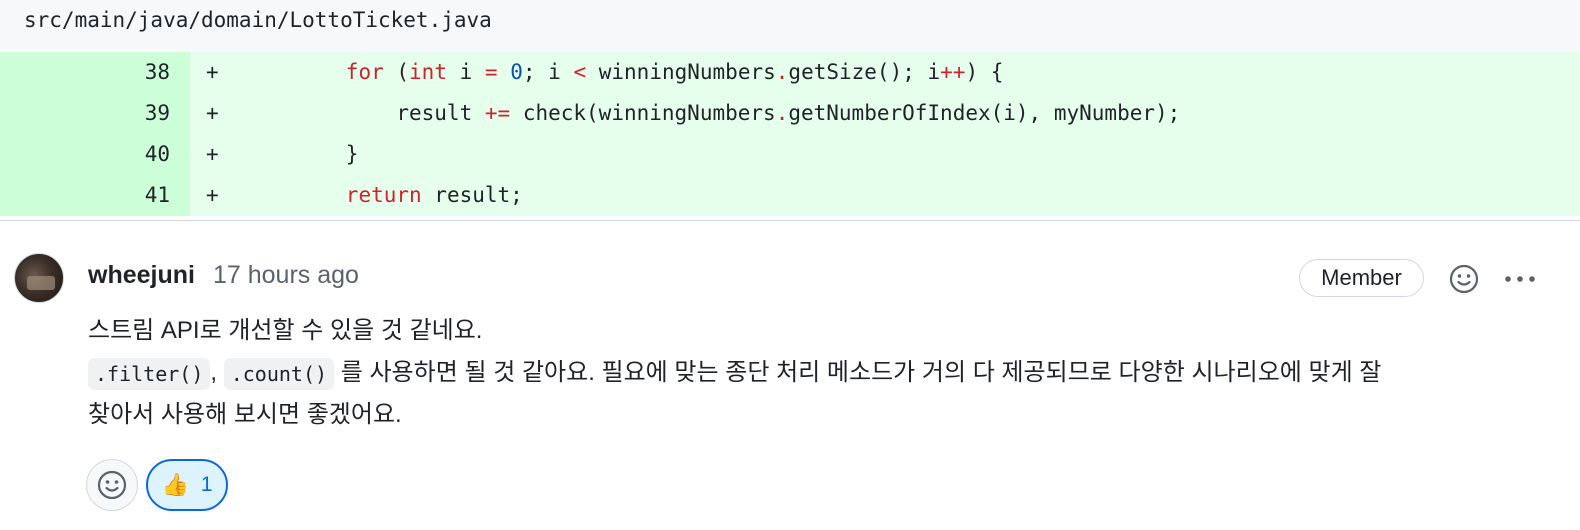  Describe the element at coordinates (790, 154) in the screenshot. I see `diff-line: 40 + }` at that location.